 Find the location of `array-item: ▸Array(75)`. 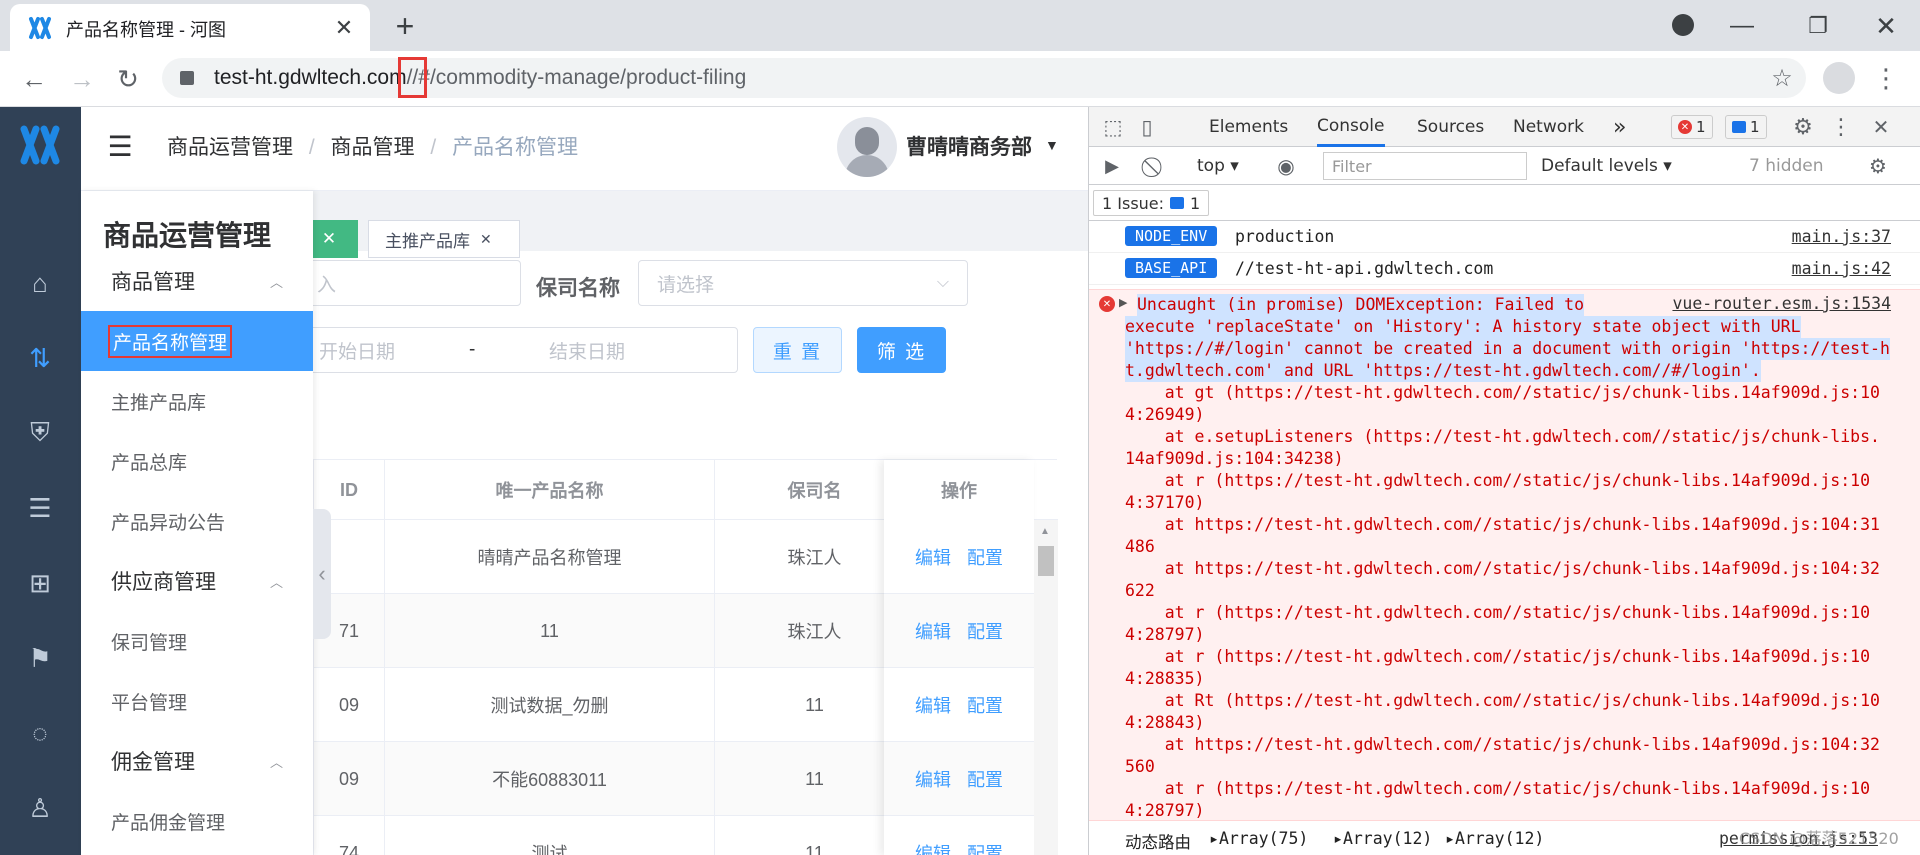

array-item: ▸Array(75) is located at coordinates (1258, 838).